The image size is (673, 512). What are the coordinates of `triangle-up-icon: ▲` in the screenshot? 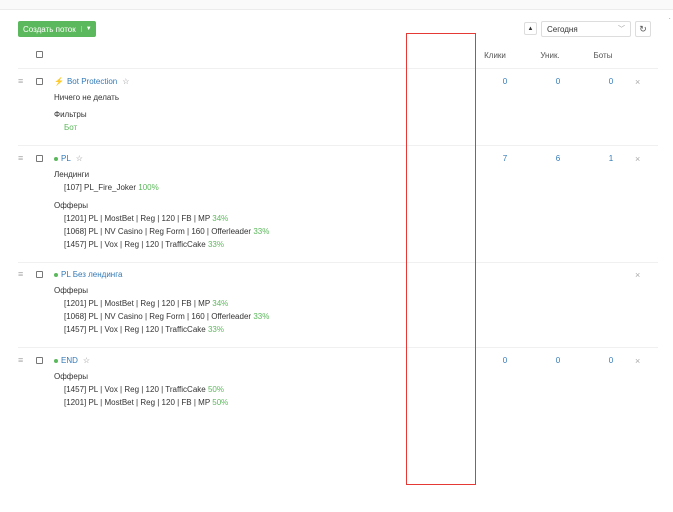 It's located at (530, 28).